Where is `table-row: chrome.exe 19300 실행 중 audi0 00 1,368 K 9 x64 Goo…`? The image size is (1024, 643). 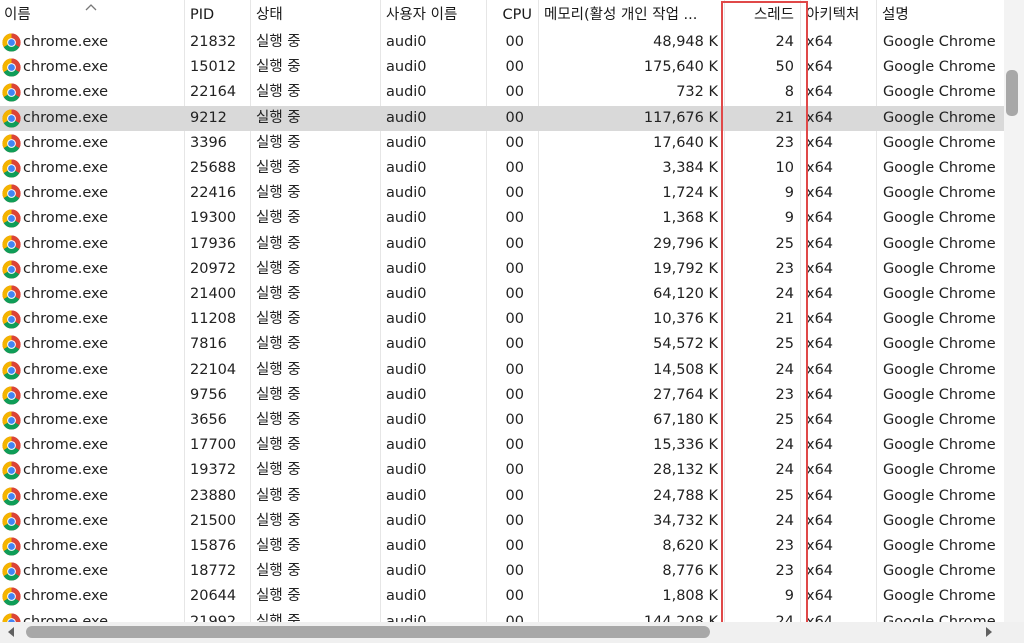
table-row: chrome.exe 19300 실행 중 audi0 00 1,368 K 9 x64 Goo… is located at coordinates (502, 218).